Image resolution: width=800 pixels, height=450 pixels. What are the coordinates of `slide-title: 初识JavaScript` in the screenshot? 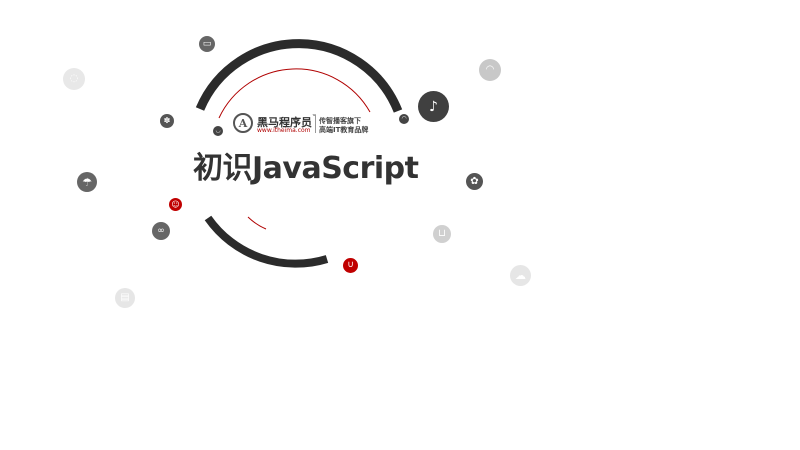 It's located at (306, 168).